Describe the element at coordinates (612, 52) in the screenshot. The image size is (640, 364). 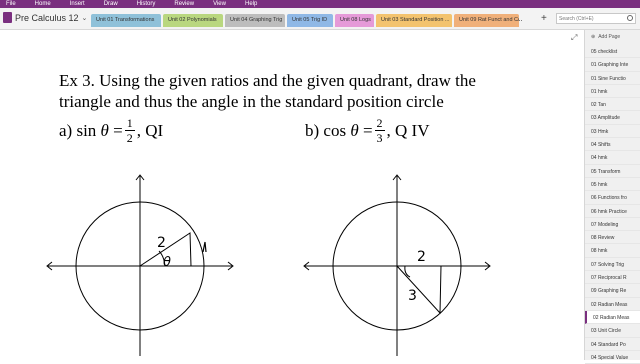
I see `page-item: 05 checklist` at that location.